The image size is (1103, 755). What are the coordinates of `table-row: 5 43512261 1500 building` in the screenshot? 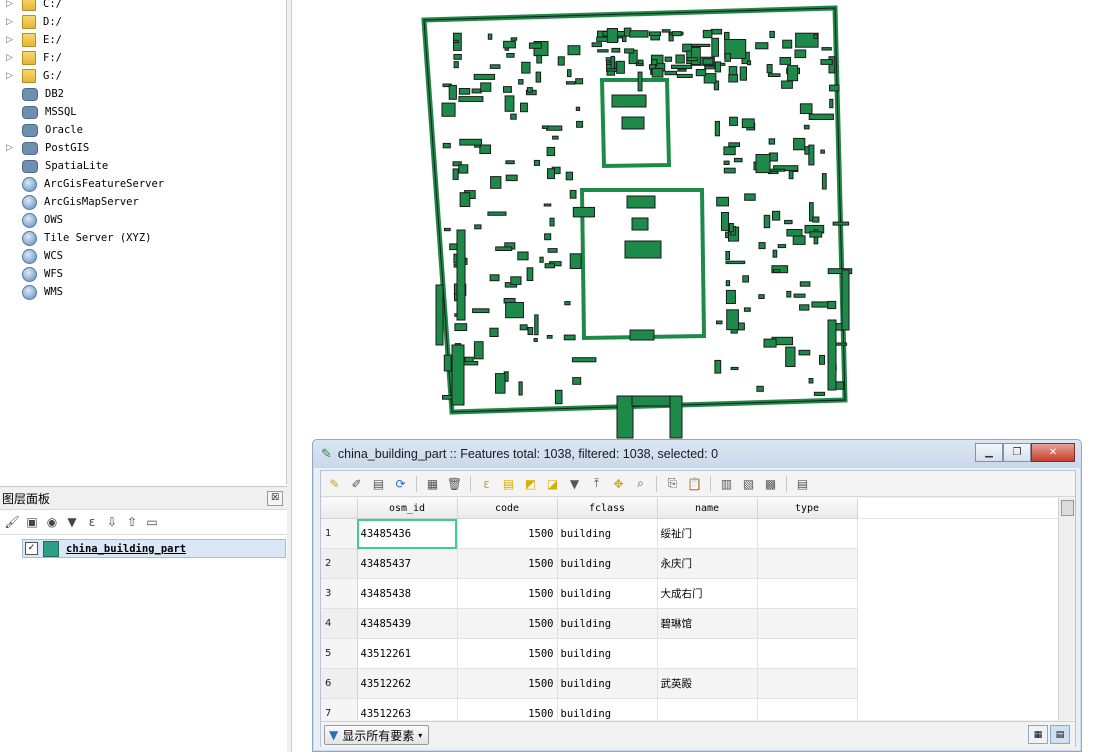 It's located at (690, 653).